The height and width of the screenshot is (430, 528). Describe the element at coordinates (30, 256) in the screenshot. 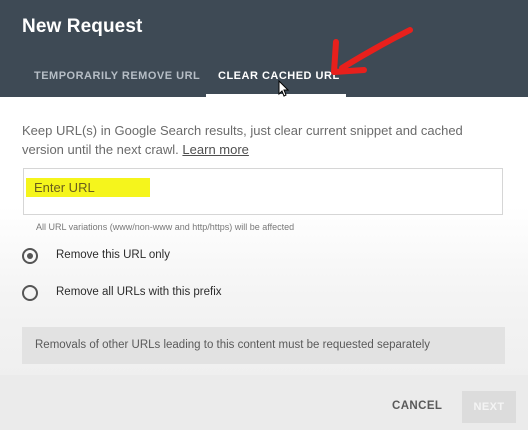

I see `radio-button-checked` at that location.